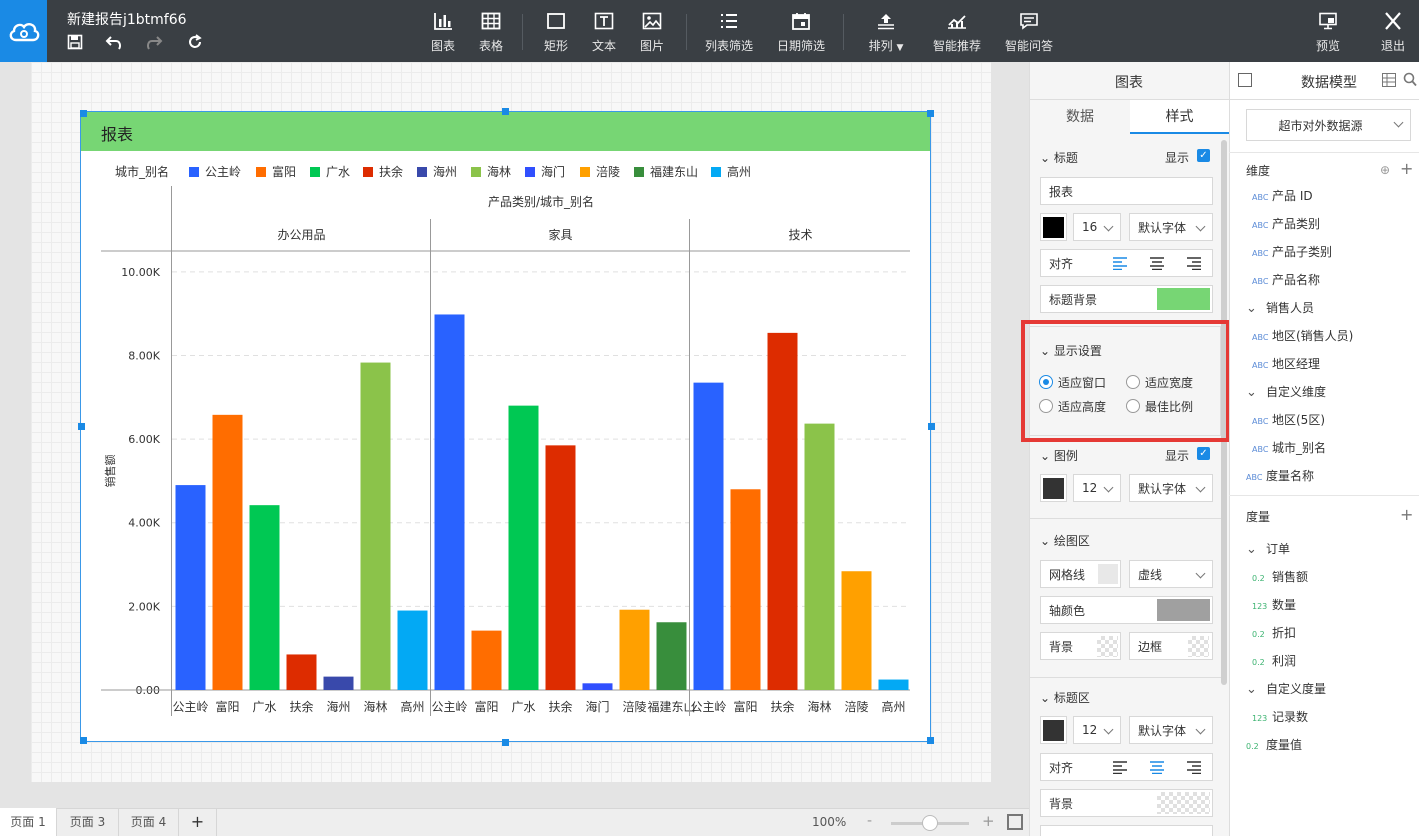 This screenshot has width=1419, height=836. Describe the element at coordinates (1183, 299) in the screenshot. I see `title-bg-color-swatch` at that location.